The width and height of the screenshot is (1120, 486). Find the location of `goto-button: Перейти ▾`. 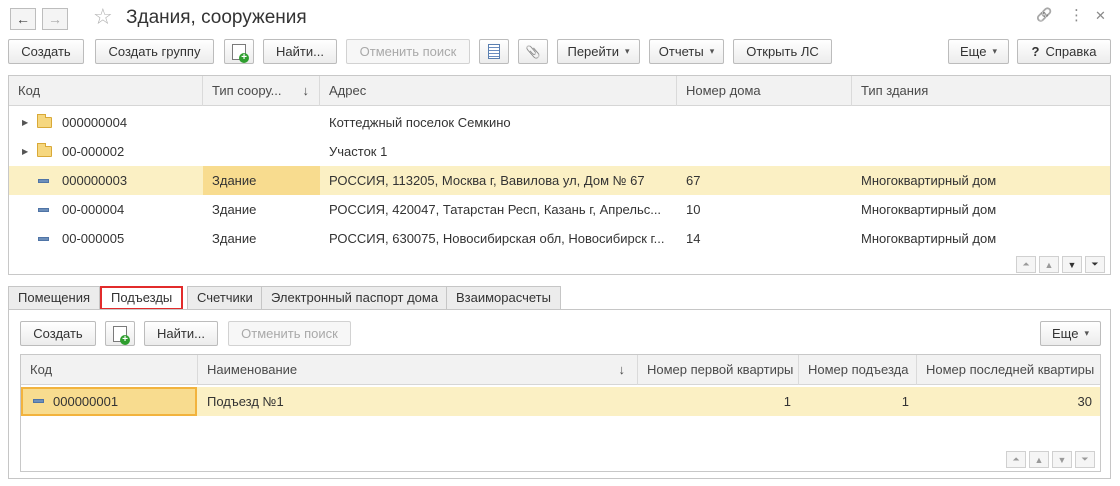

goto-button: Перейти ▾ is located at coordinates (598, 51).